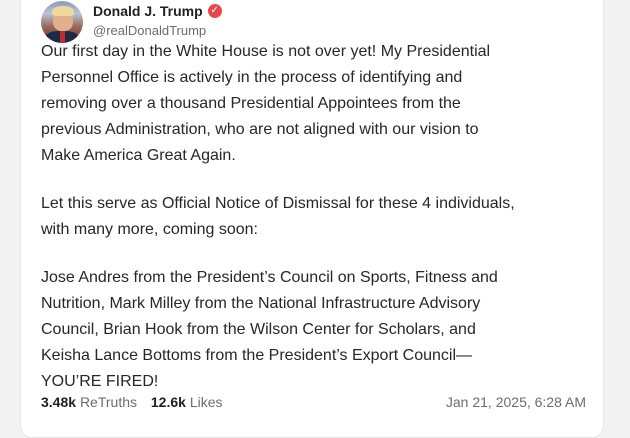 The height and width of the screenshot is (438, 630). Describe the element at coordinates (149, 30) in the screenshot. I see `author-handle: @realDonaldTrump` at that location.